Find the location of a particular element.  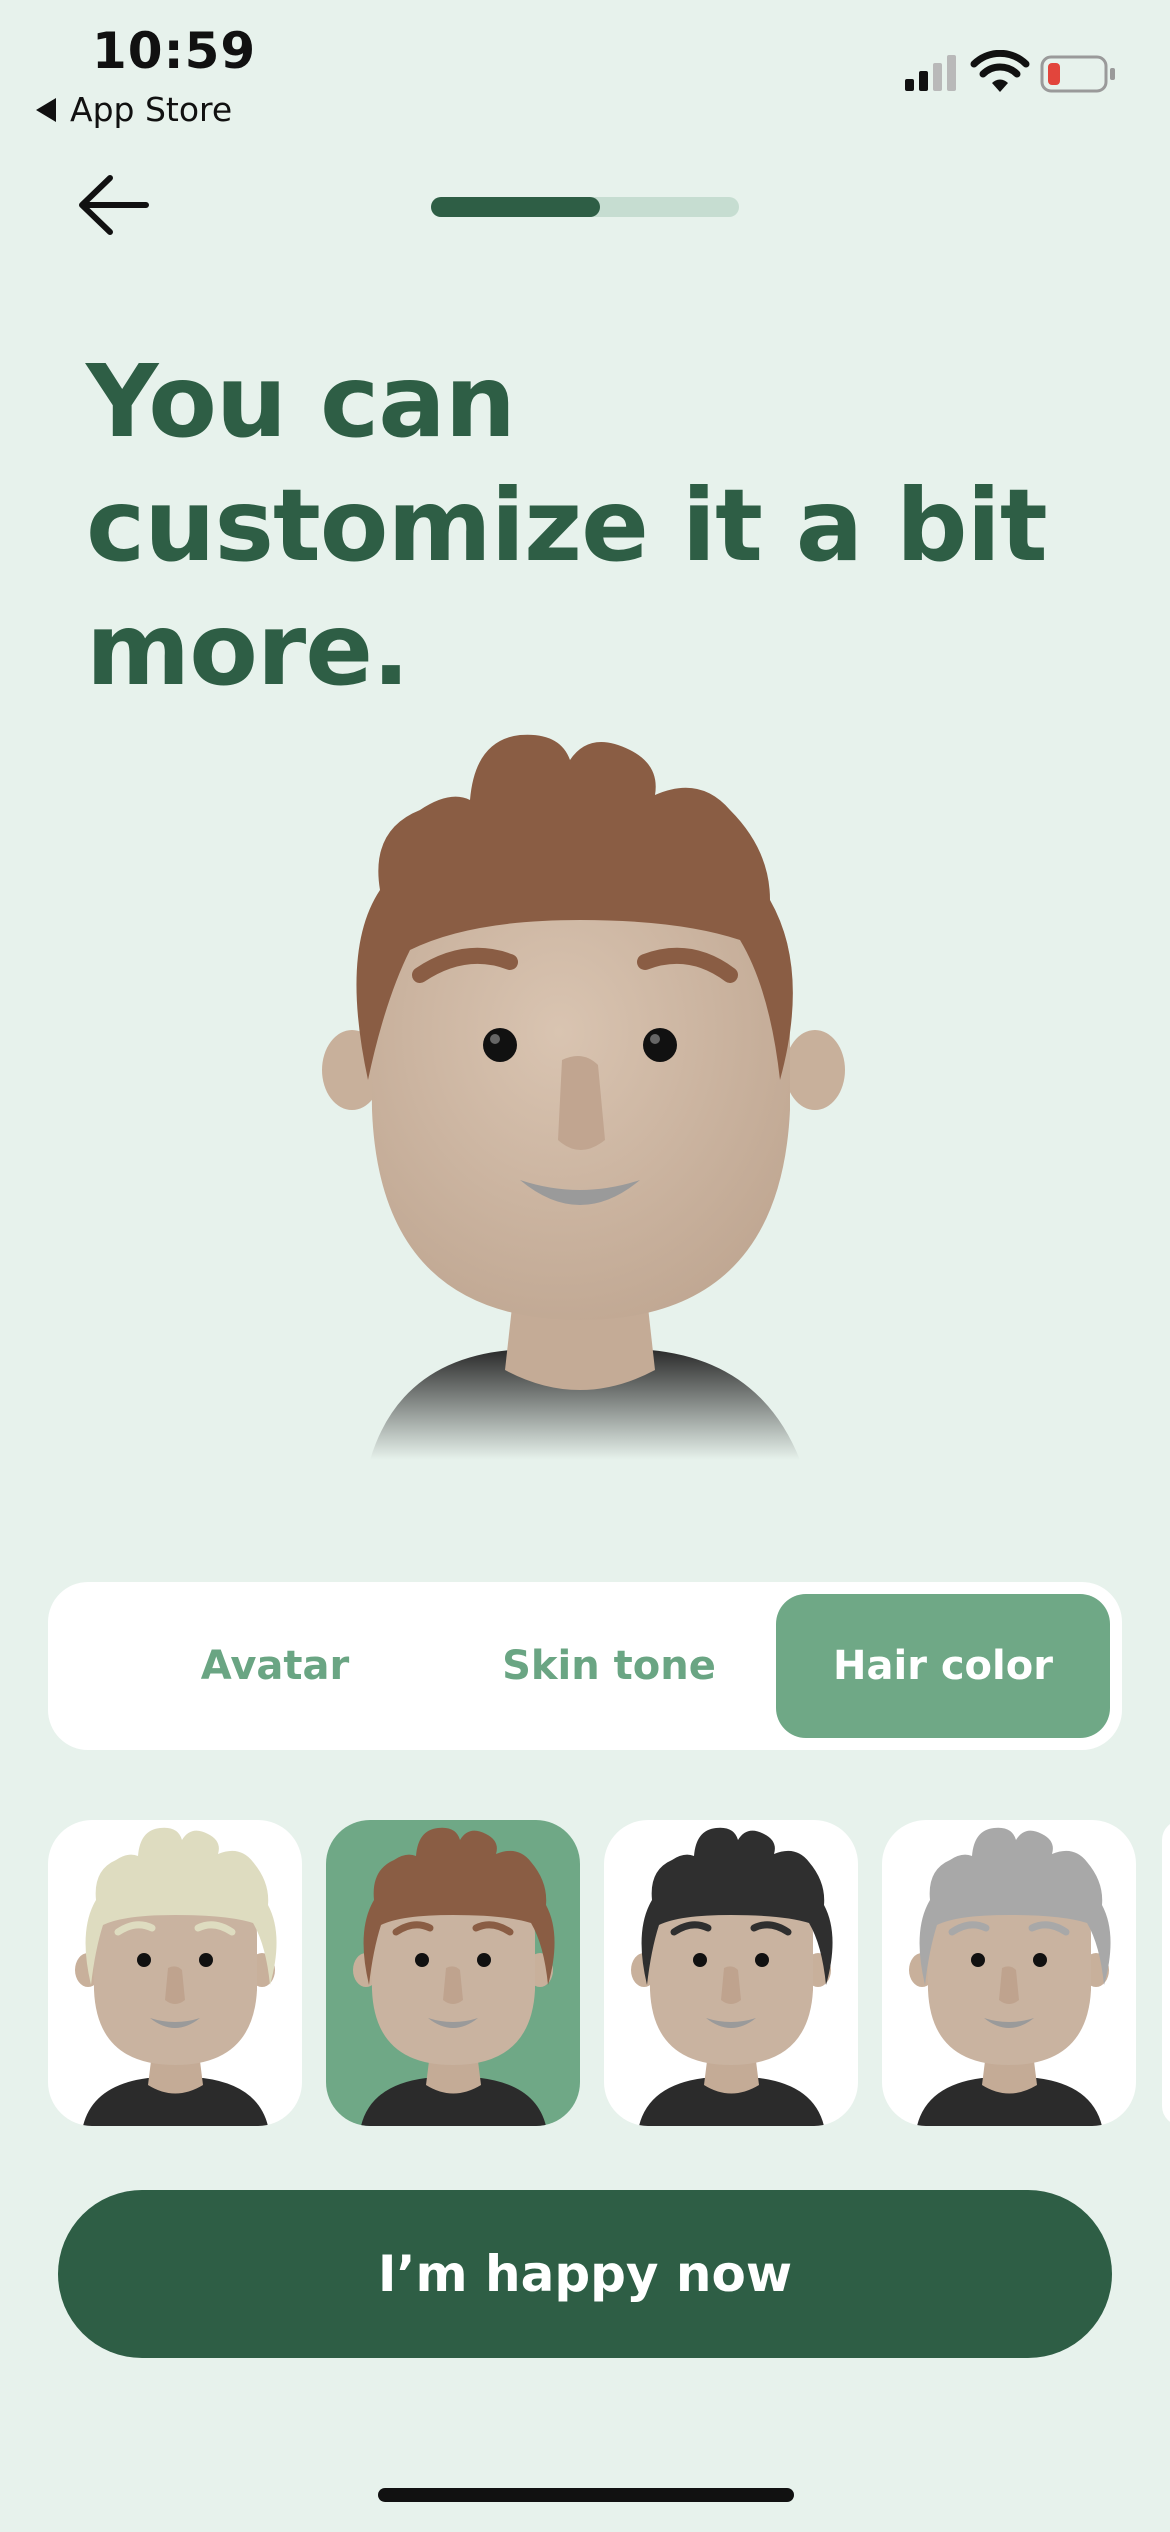

home-indicator is located at coordinates (586, 2495).